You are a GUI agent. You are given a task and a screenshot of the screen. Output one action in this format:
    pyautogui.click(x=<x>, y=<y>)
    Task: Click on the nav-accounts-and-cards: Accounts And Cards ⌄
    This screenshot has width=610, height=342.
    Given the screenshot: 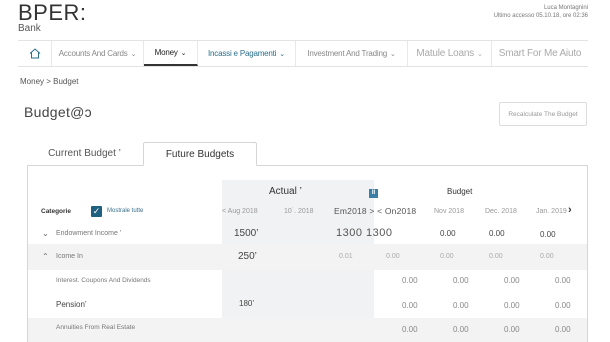 What is the action you would take?
    pyautogui.click(x=98, y=53)
    